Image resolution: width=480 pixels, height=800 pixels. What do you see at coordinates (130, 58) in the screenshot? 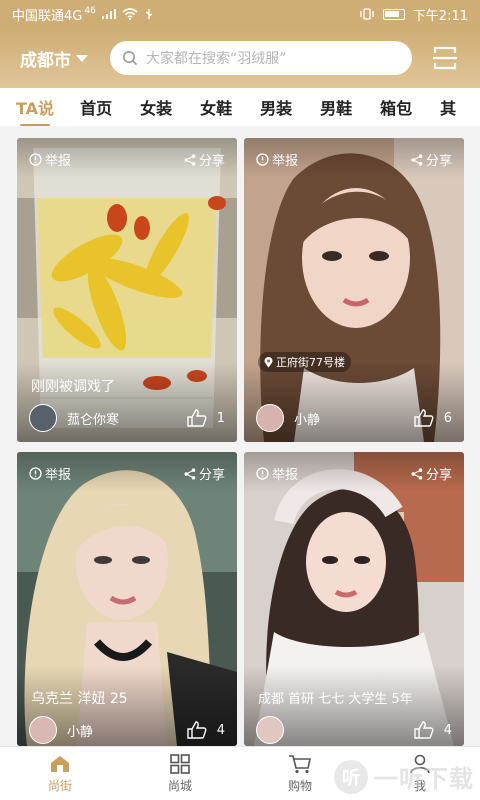
I see `search-icon` at bounding box center [130, 58].